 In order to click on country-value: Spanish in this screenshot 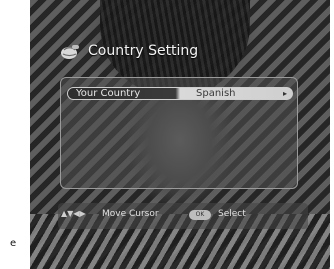, I will do `click(216, 93)`.